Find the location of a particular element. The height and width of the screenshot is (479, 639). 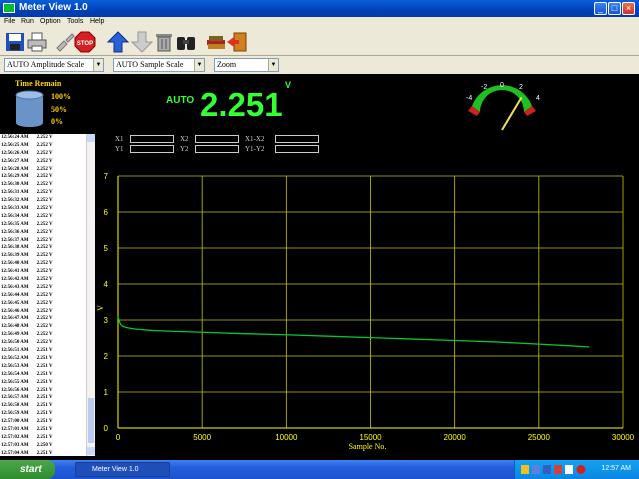

log-time: 12:56:43 AM is located at coordinates (15, 287).